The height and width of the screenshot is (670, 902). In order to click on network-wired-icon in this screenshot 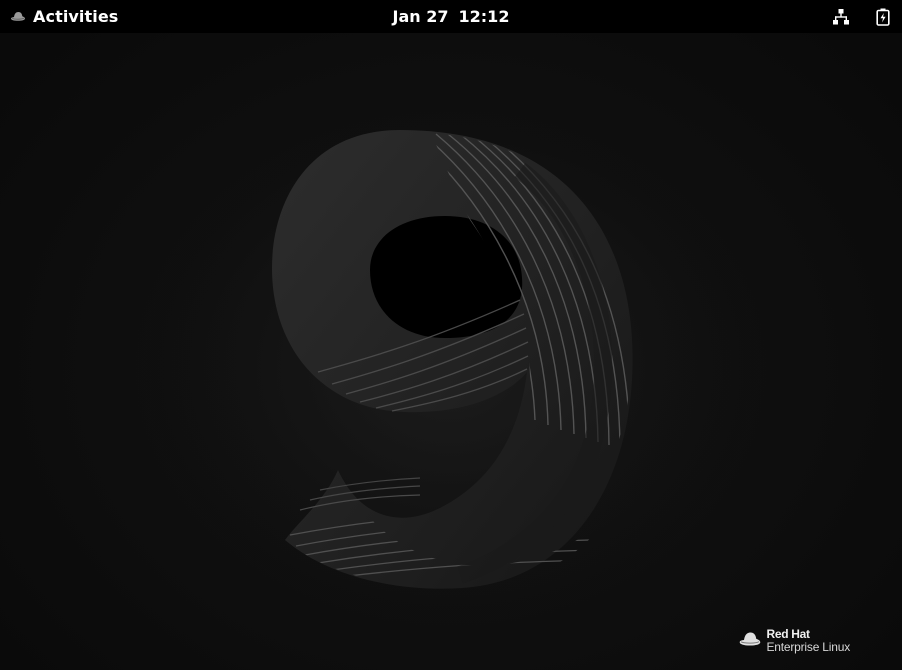, I will do `click(841, 17)`.